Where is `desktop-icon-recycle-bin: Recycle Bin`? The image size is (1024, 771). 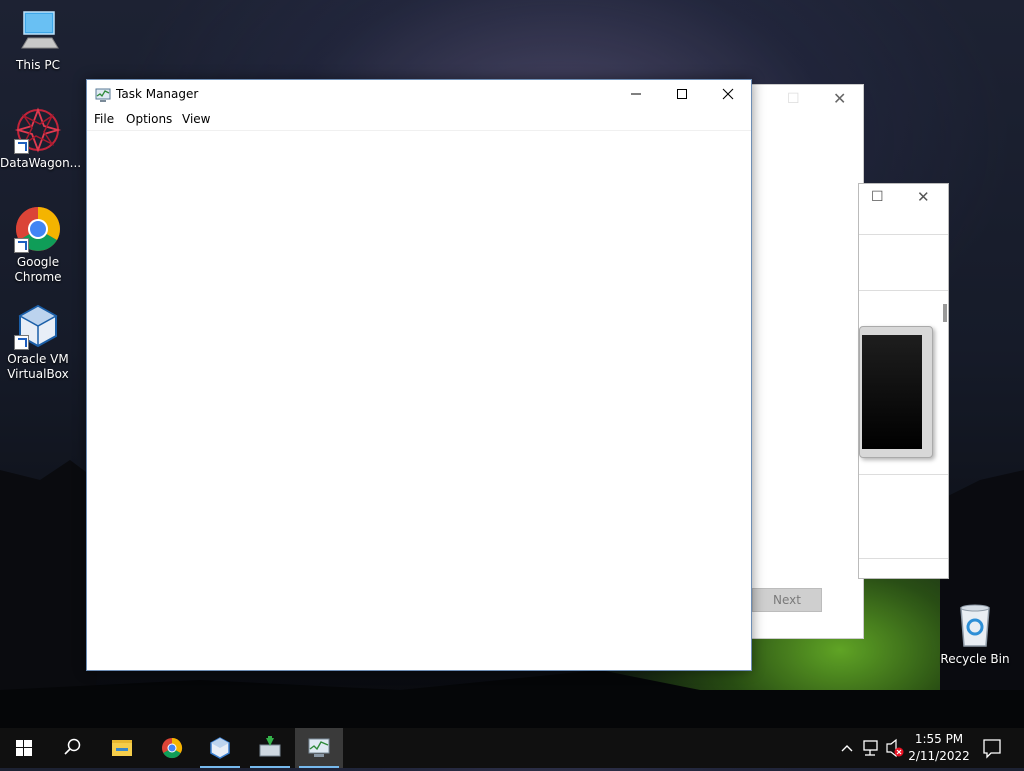
desktop-icon-recycle-bin: Recycle Bin is located at coordinates (975, 634).